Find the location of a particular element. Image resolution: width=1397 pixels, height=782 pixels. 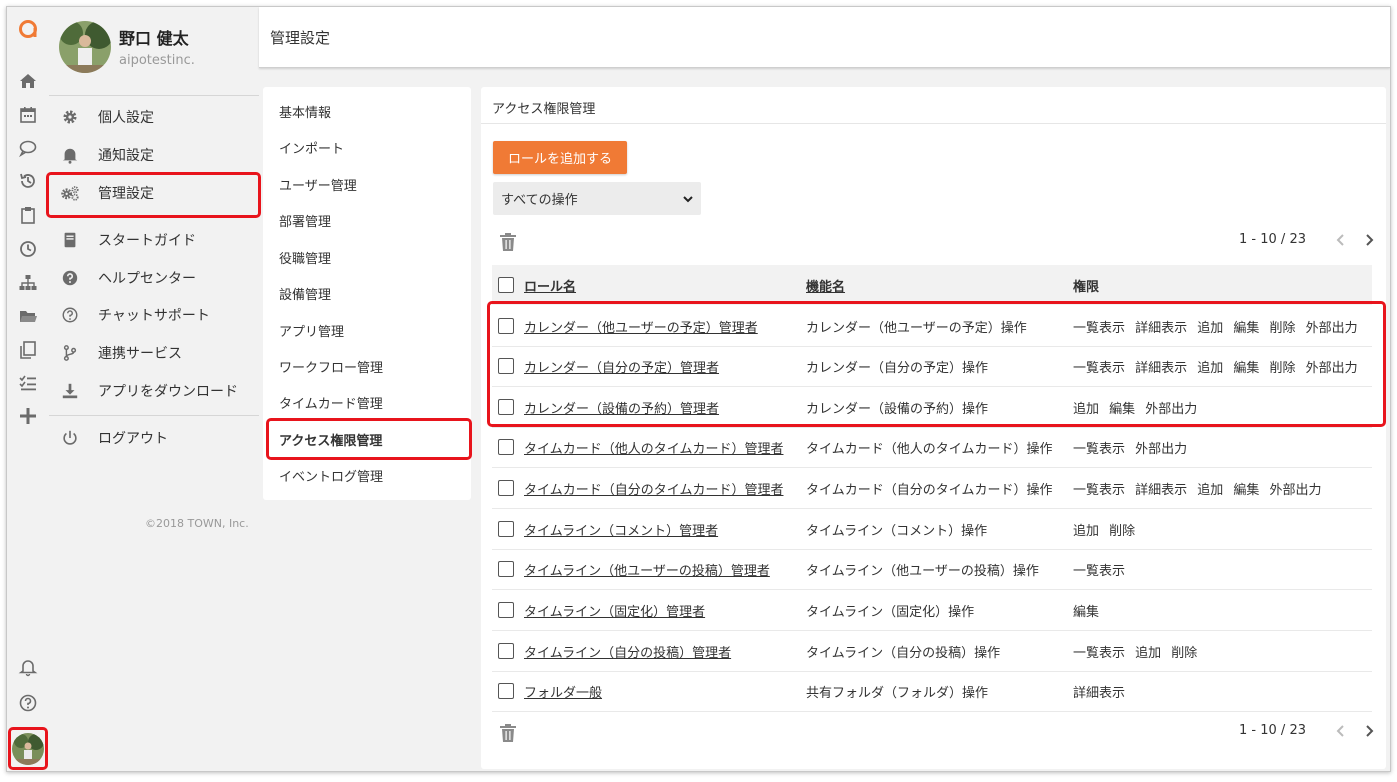

calendar-icon is located at coordinates (28, 115).